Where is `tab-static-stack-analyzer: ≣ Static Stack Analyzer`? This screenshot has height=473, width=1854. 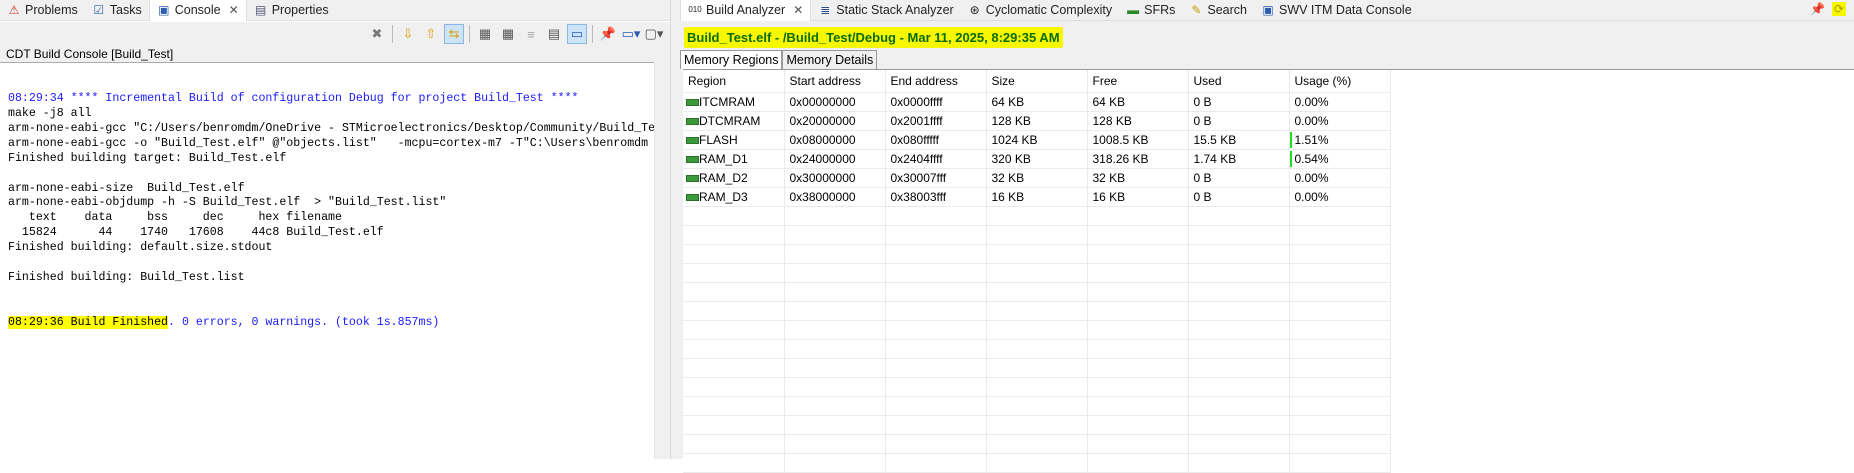 tab-static-stack-analyzer: ≣ Static Stack Analyzer is located at coordinates (885, 10).